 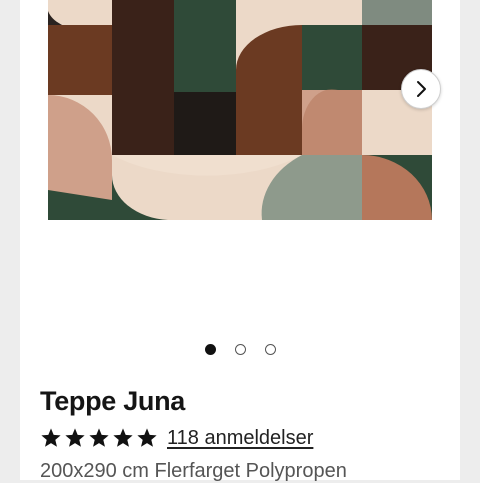 I want to click on rating-row: 118 anmeldelser, so click(x=176, y=438).